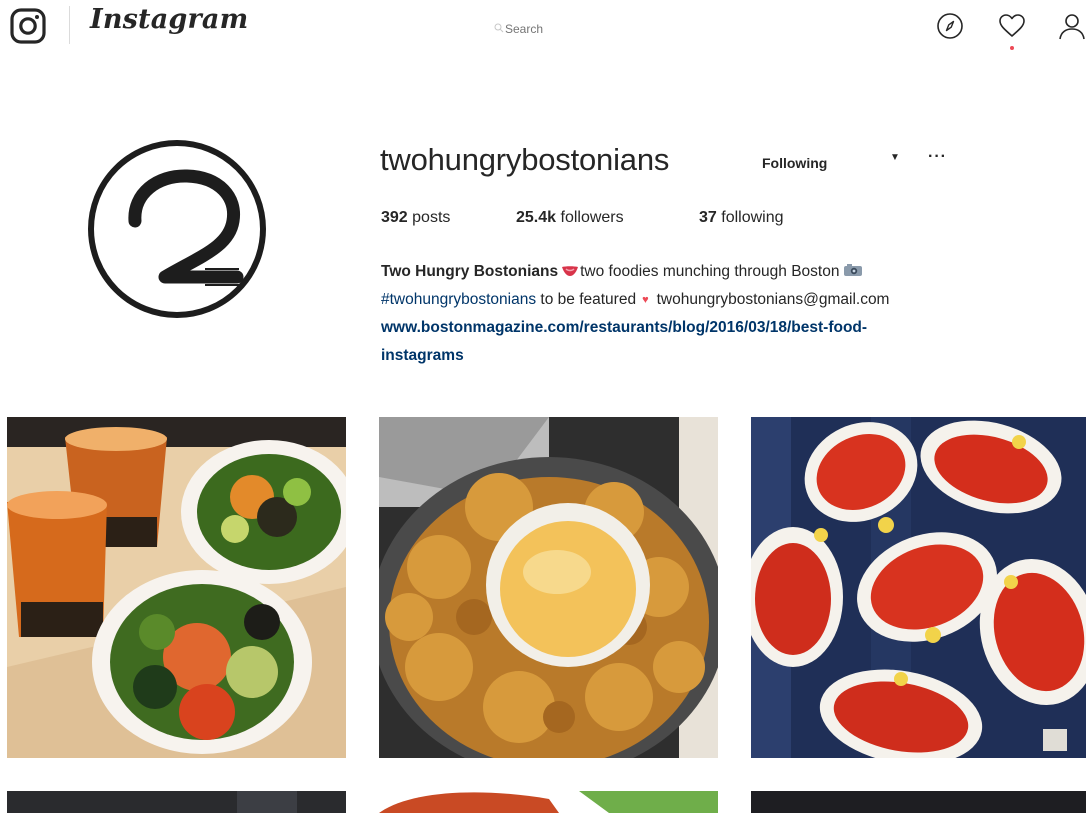 This screenshot has width=1086, height=813. I want to click on instagram-wordmark: Instagram, so click(169, 19).